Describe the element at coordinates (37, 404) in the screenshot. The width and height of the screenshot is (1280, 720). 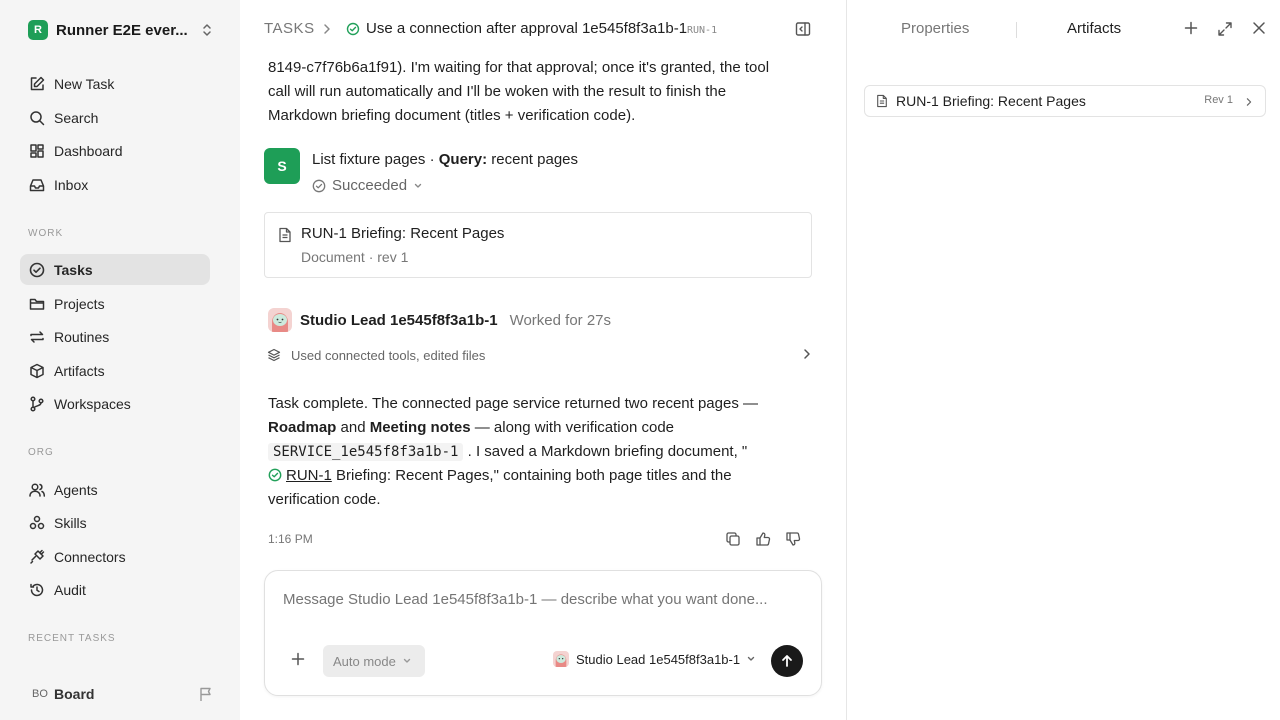
I see `branch-icon` at that location.